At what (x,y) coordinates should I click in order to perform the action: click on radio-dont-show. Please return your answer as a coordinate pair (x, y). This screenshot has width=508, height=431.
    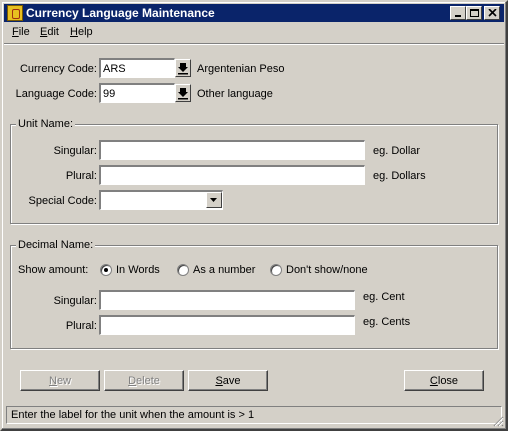
    Looking at the image, I should click on (276, 270).